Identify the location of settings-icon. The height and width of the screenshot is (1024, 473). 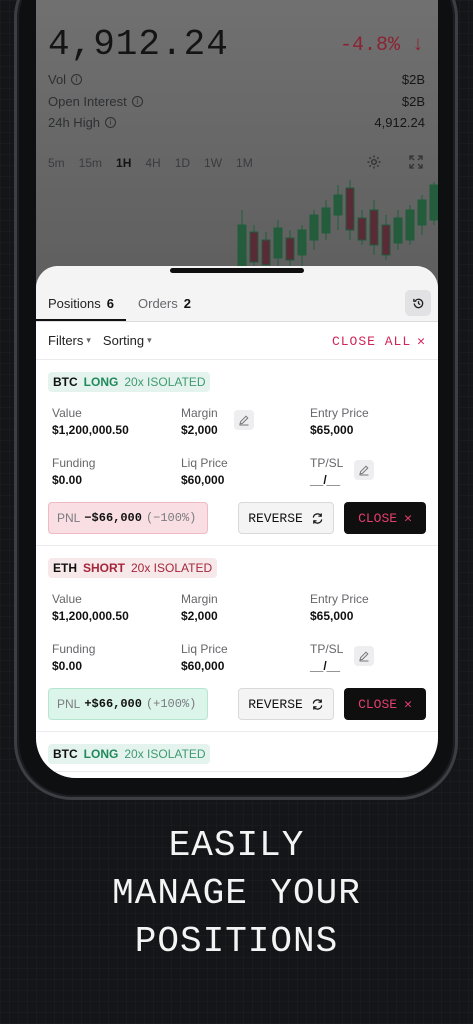
(374, 162).